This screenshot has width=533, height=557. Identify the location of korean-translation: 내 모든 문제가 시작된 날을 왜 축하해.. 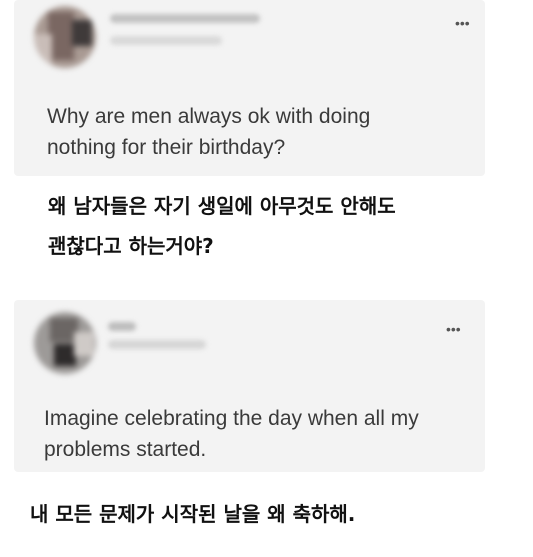
(193, 514).